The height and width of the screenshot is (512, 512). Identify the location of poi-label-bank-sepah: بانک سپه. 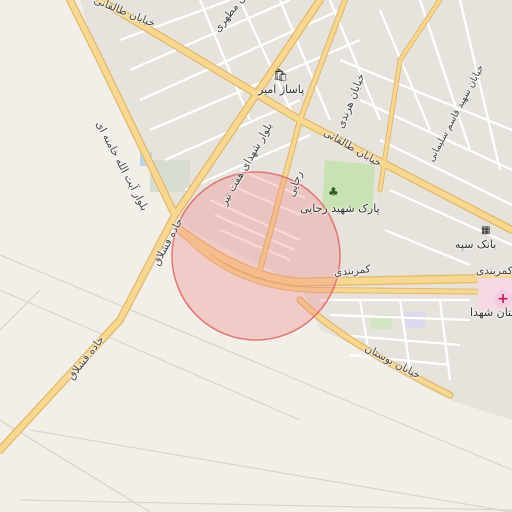
(475, 244).